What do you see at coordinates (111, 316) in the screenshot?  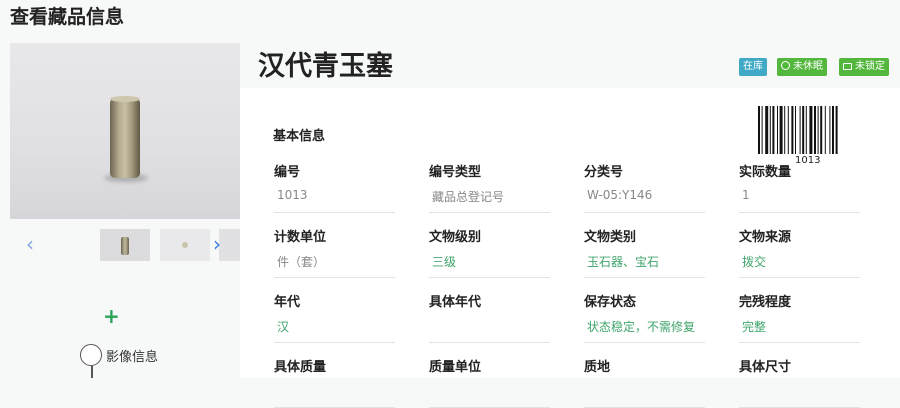 I see `add-icon: +` at bounding box center [111, 316].